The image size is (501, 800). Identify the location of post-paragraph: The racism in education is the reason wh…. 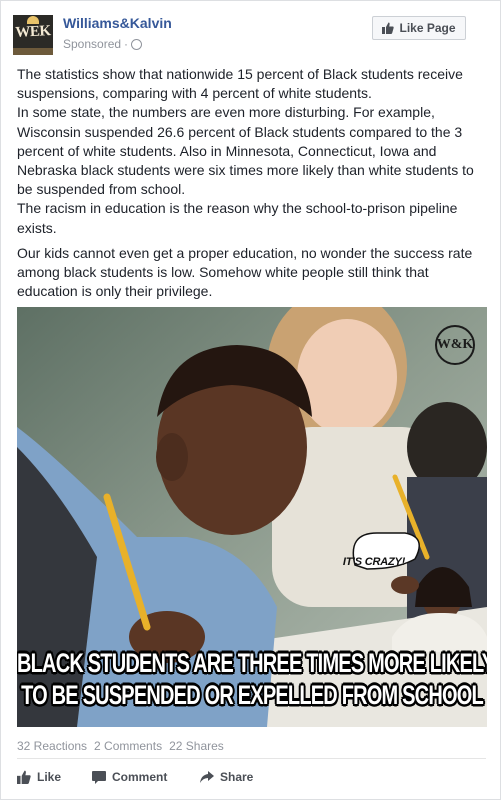
(237, 218).